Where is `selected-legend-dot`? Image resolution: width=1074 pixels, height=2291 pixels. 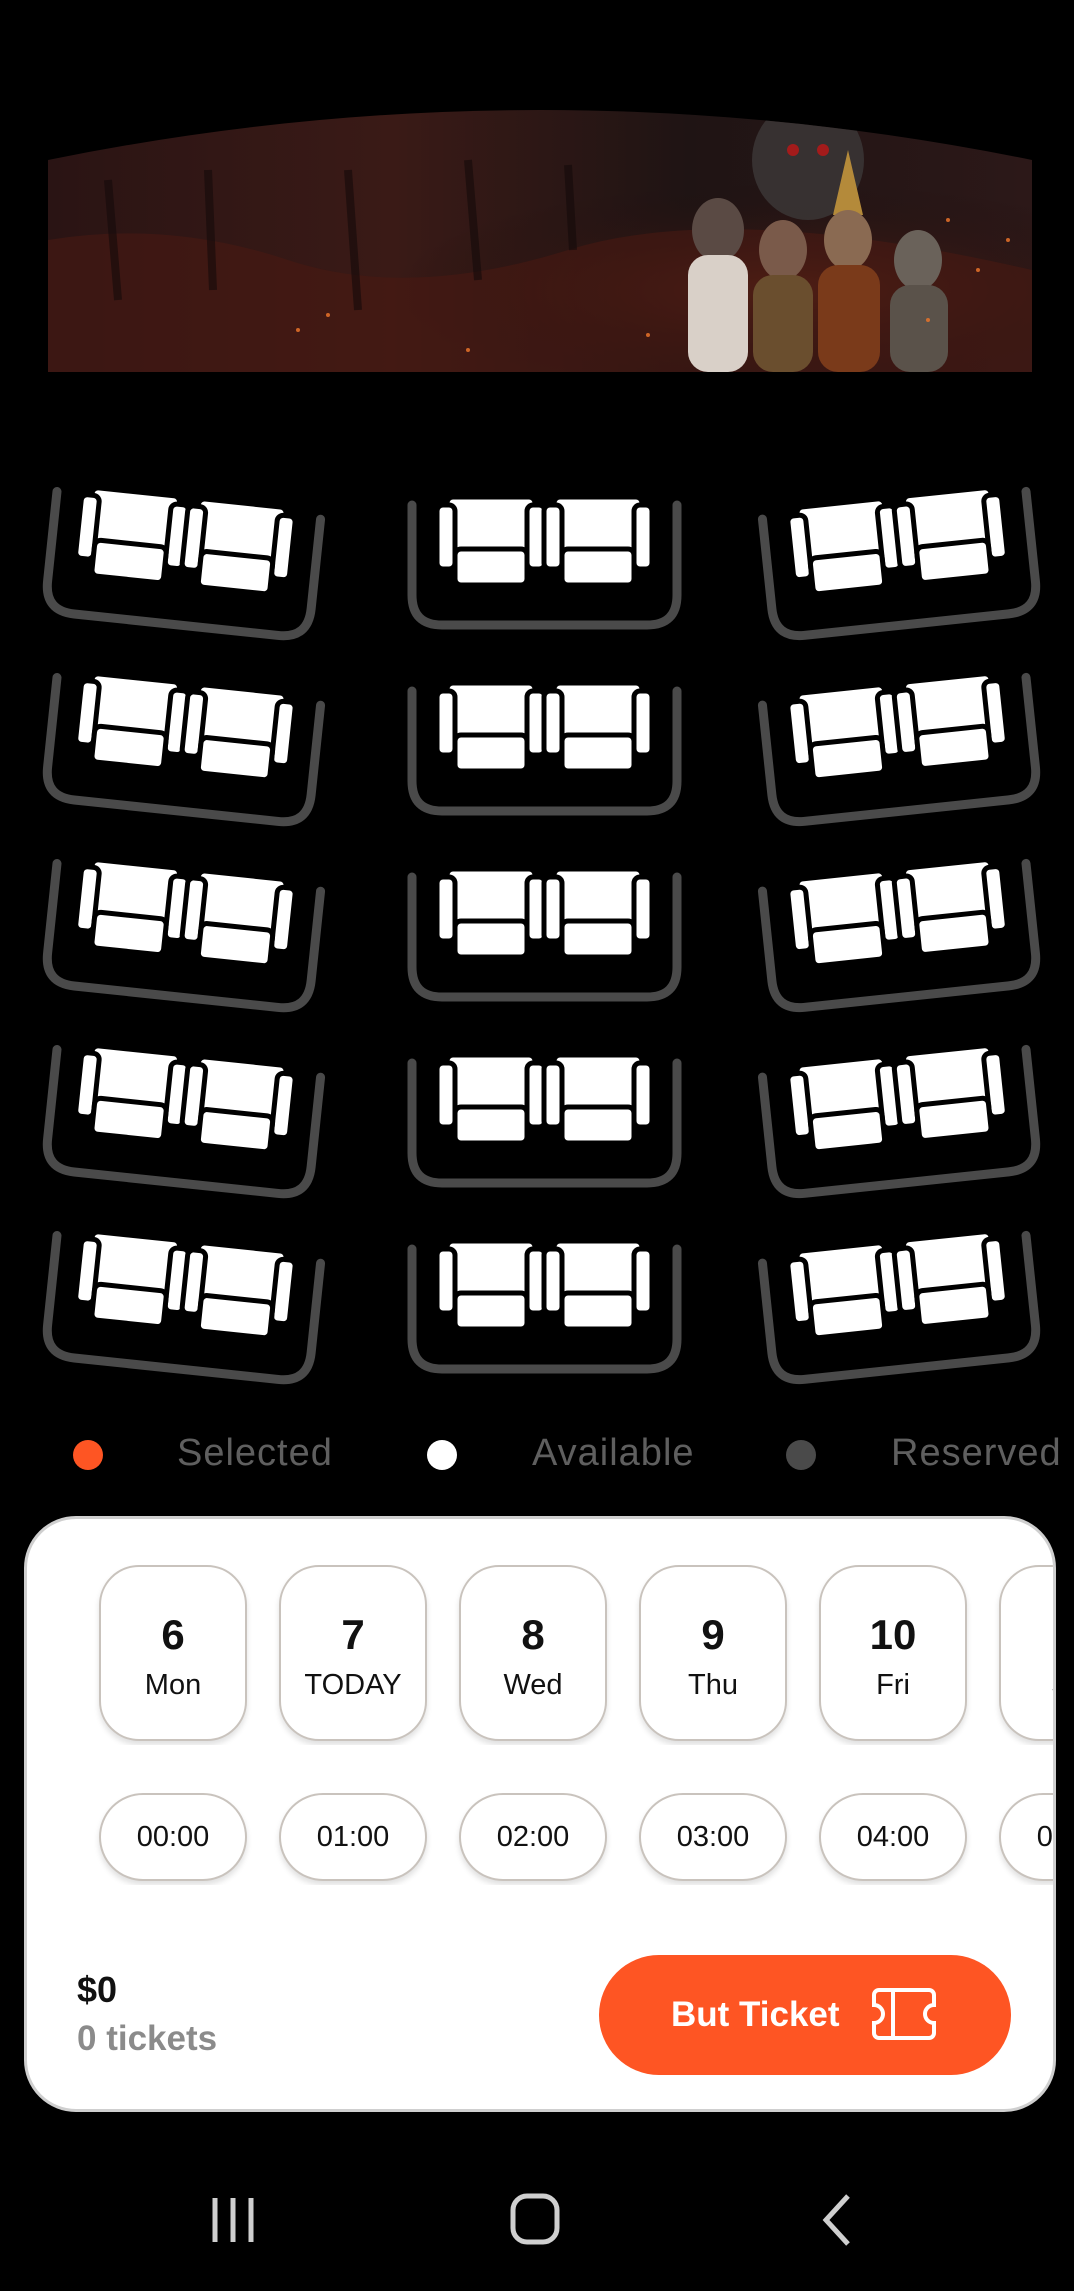 selected-legend-dot is located at coordinates (88, 1455).